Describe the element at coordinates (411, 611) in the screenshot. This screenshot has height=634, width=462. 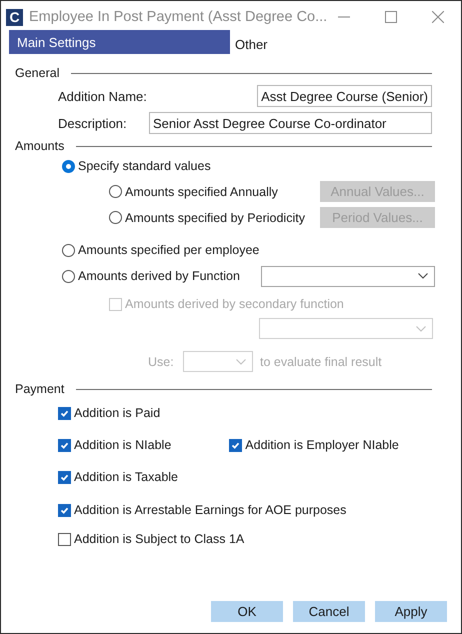
I see `action-button: Apply` at that location.